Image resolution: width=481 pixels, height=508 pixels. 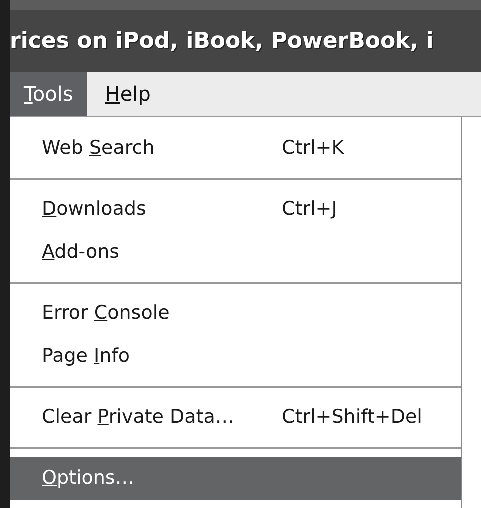 I want to click on menu-item: Downloads Ctrl+J, so click(x=235, y=209).